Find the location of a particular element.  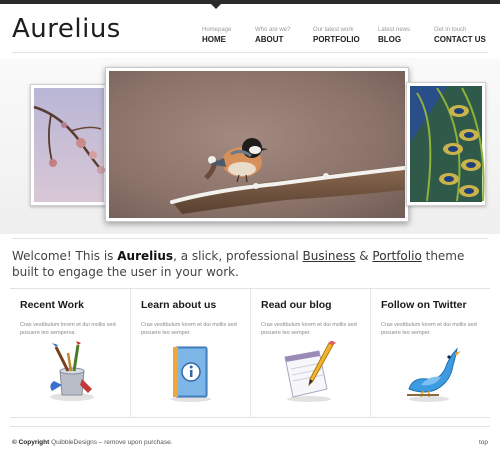

welcome-part: Welcome! This is is located at coordinates (65, 256).